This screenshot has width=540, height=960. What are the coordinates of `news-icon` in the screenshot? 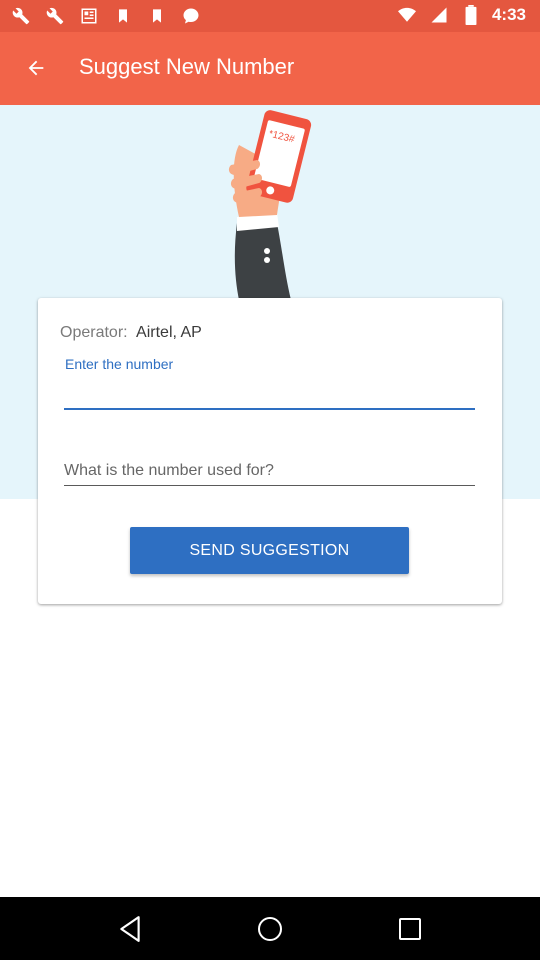 It's located at (89, 16).